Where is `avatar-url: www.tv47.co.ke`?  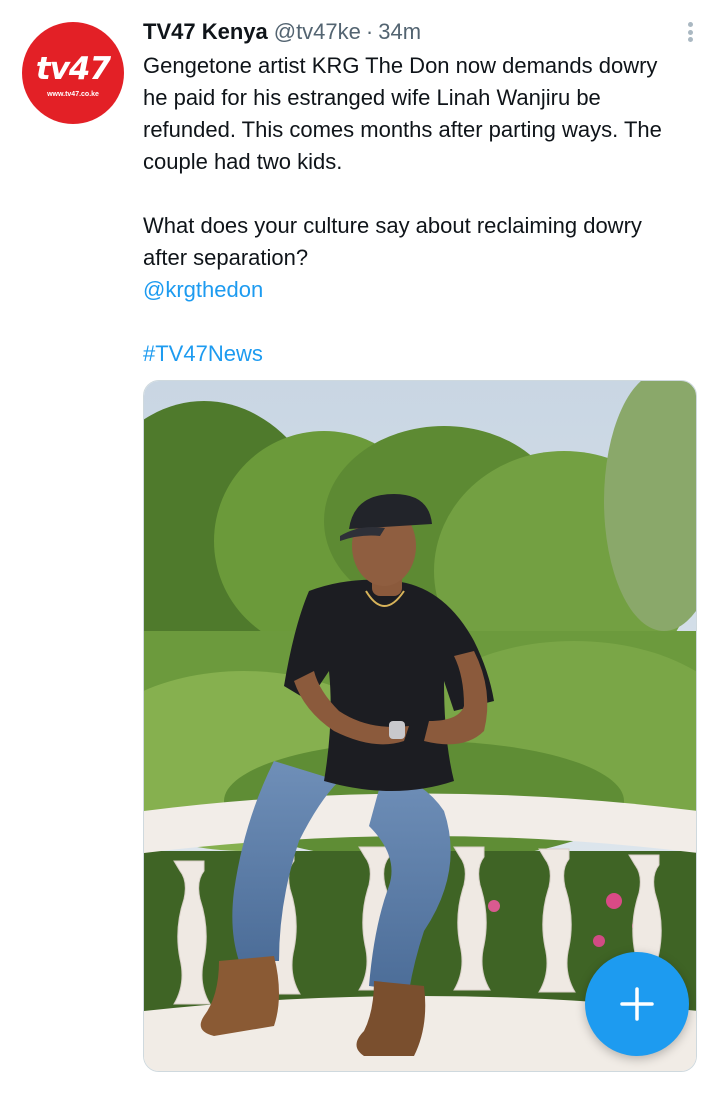
avatar-url: www.tv47.co.ke is located at coordinates (73, 94).